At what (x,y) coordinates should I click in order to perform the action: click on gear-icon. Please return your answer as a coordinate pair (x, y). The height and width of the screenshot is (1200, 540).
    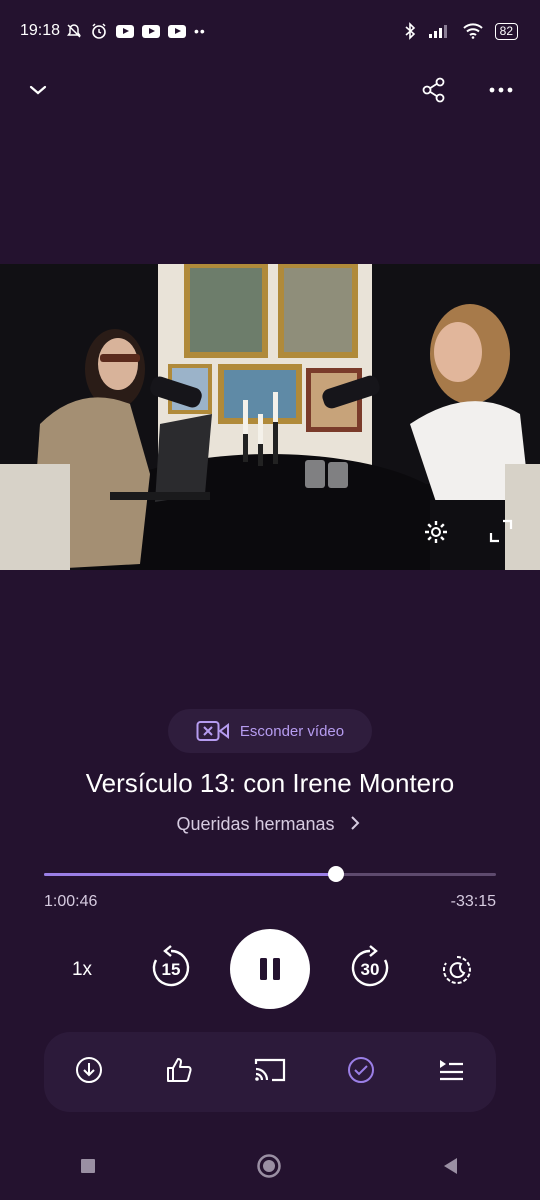
    Looking at the image, I should click on (436, 532).